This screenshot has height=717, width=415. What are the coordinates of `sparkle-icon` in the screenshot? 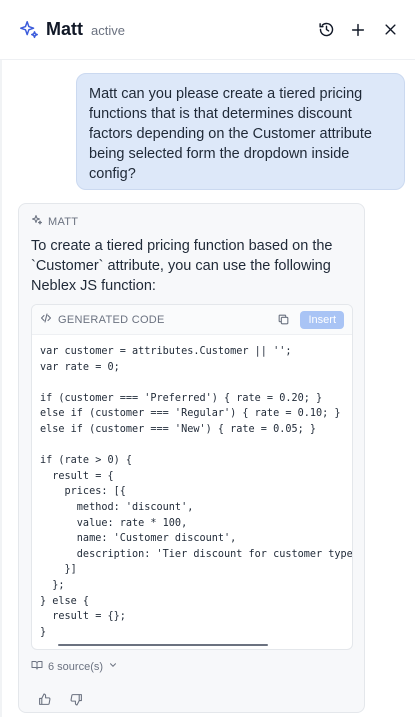 It's located at (29, 30).